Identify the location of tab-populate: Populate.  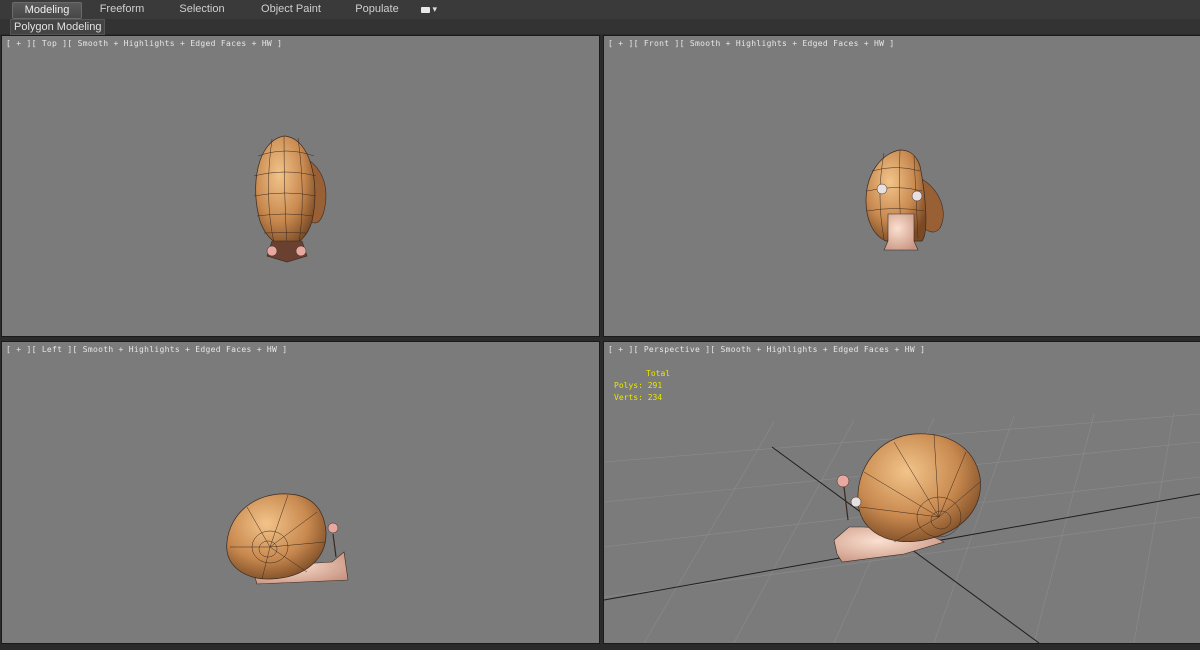
(377, 9).